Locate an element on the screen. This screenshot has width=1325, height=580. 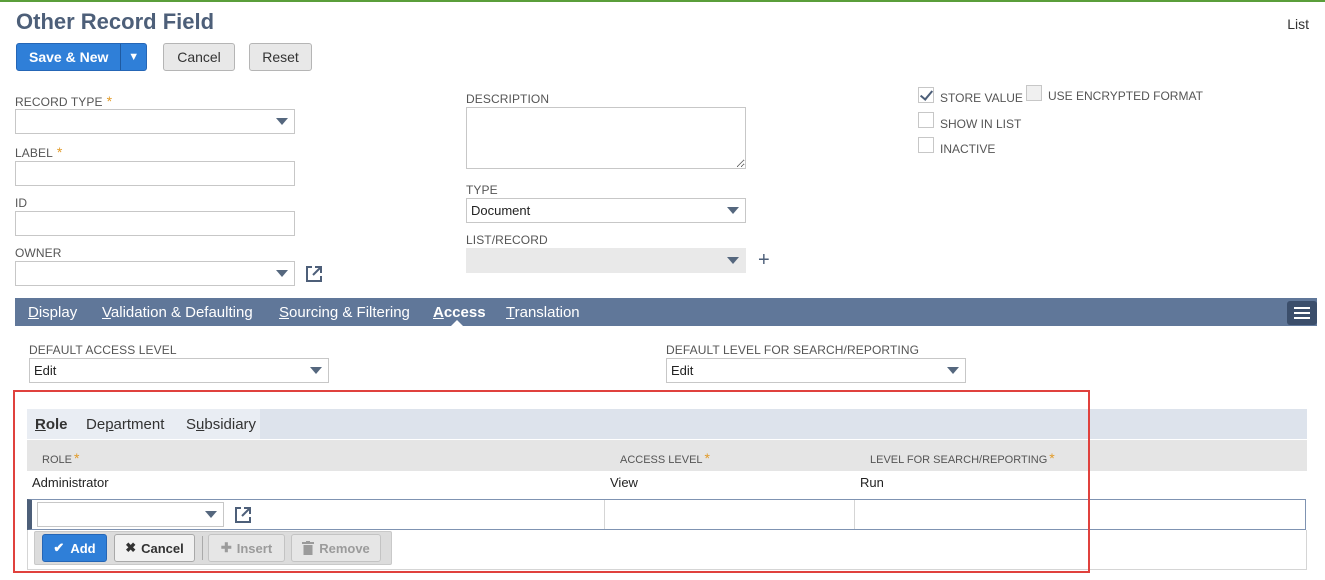
record-type-label: RECORD TYPE * is located at coordinates (64, 101).